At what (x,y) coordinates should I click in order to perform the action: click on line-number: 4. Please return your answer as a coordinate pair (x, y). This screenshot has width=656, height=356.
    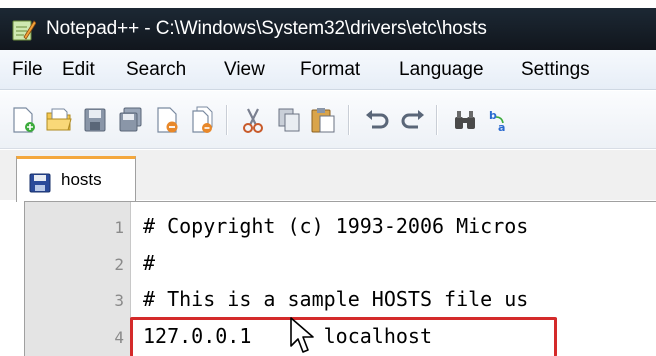
    Looking at the image, I should click on (119, 337).